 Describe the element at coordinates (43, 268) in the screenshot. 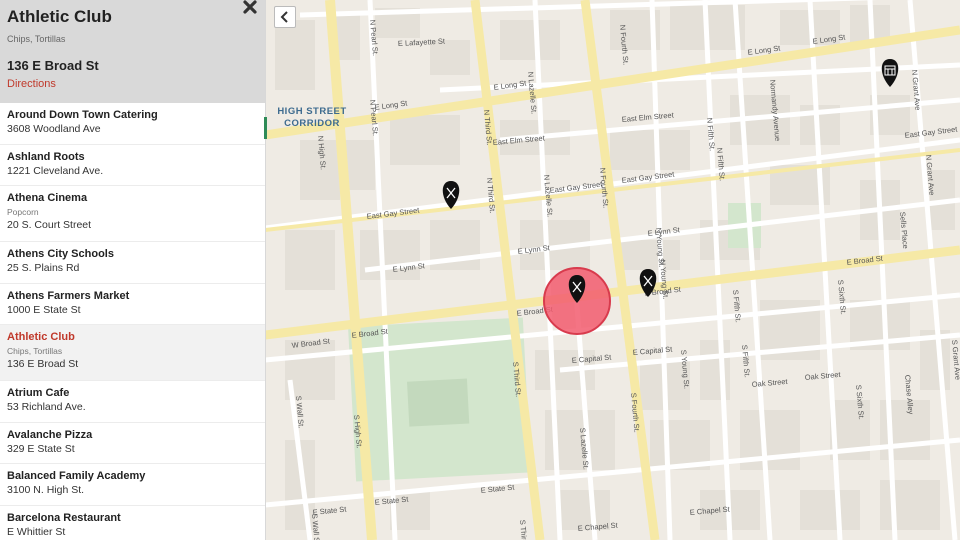

I see `location-address: 25 S. Plains Rd` at that location.